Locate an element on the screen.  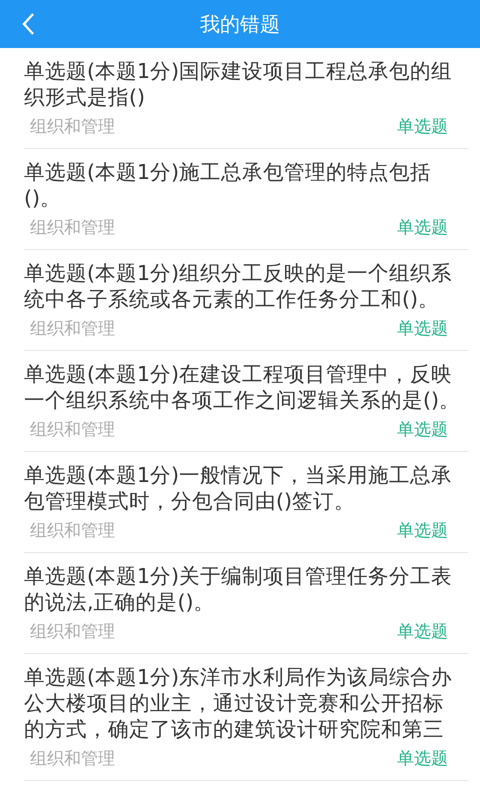
question-text: 单选题(本题1分)国际建设项目工程总承包的组织形式是指() is located at coordinates (244, 84).